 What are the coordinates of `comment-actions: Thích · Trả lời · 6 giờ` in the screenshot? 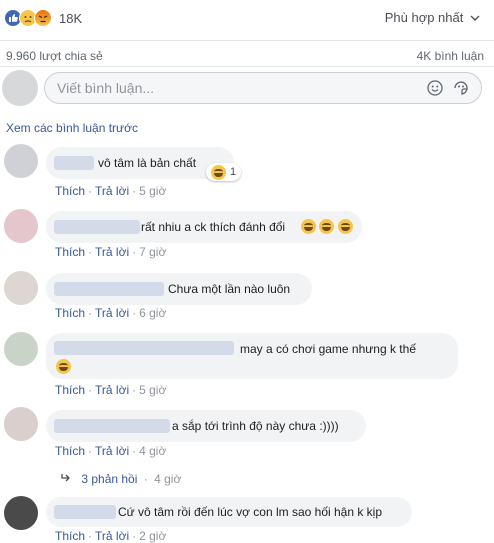 It's located at (111, 313).